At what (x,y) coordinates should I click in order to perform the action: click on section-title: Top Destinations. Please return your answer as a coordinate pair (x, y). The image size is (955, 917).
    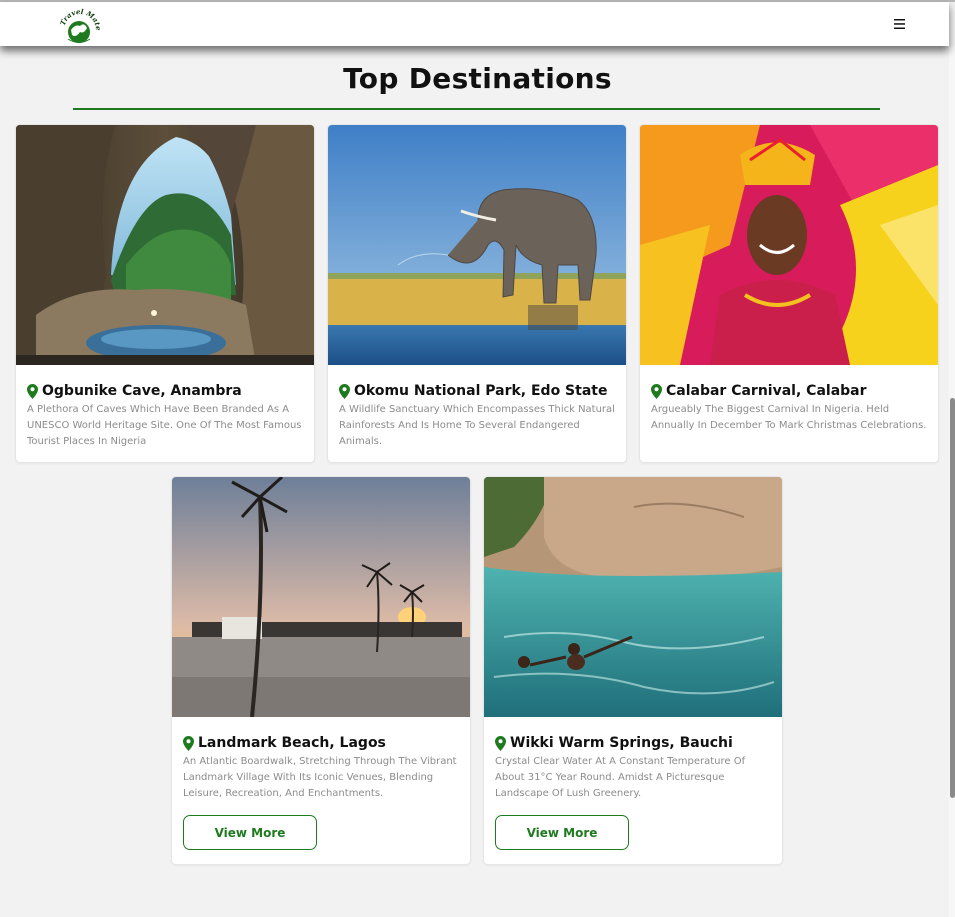
    Looking at the image, I should click on (477, 78).